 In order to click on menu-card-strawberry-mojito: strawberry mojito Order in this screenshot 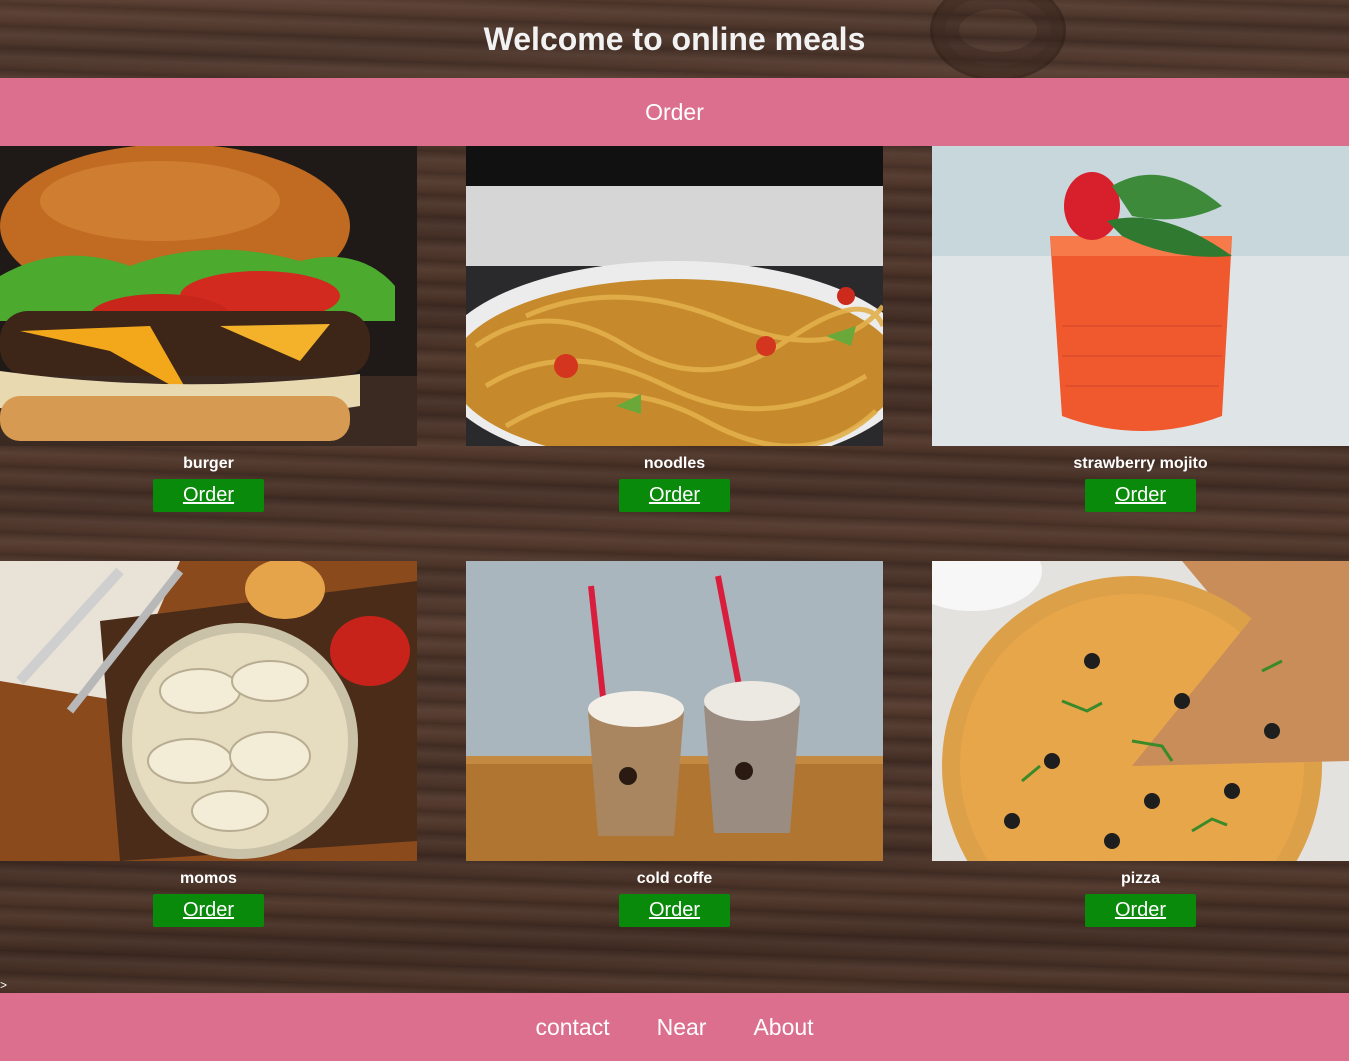, I will do `click(1140, 329)`.